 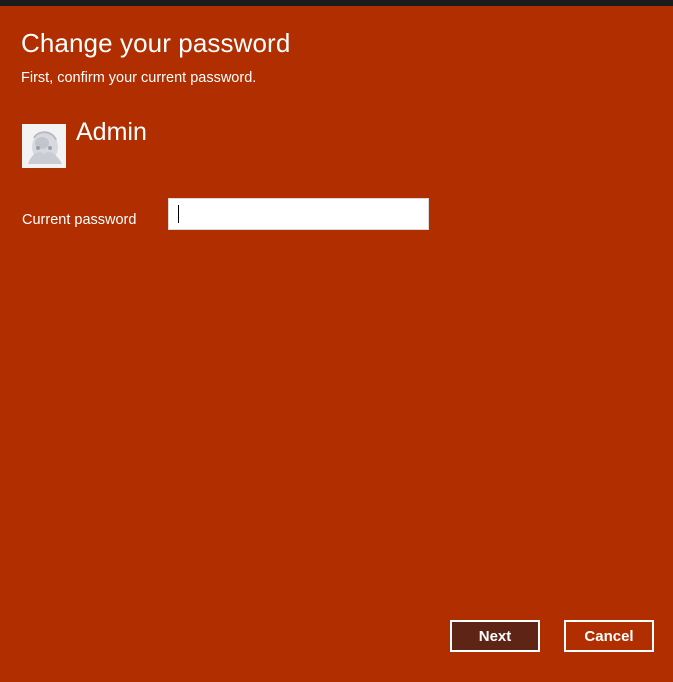 I want to click on user-avatar-icon, so click(x=44, y=146).